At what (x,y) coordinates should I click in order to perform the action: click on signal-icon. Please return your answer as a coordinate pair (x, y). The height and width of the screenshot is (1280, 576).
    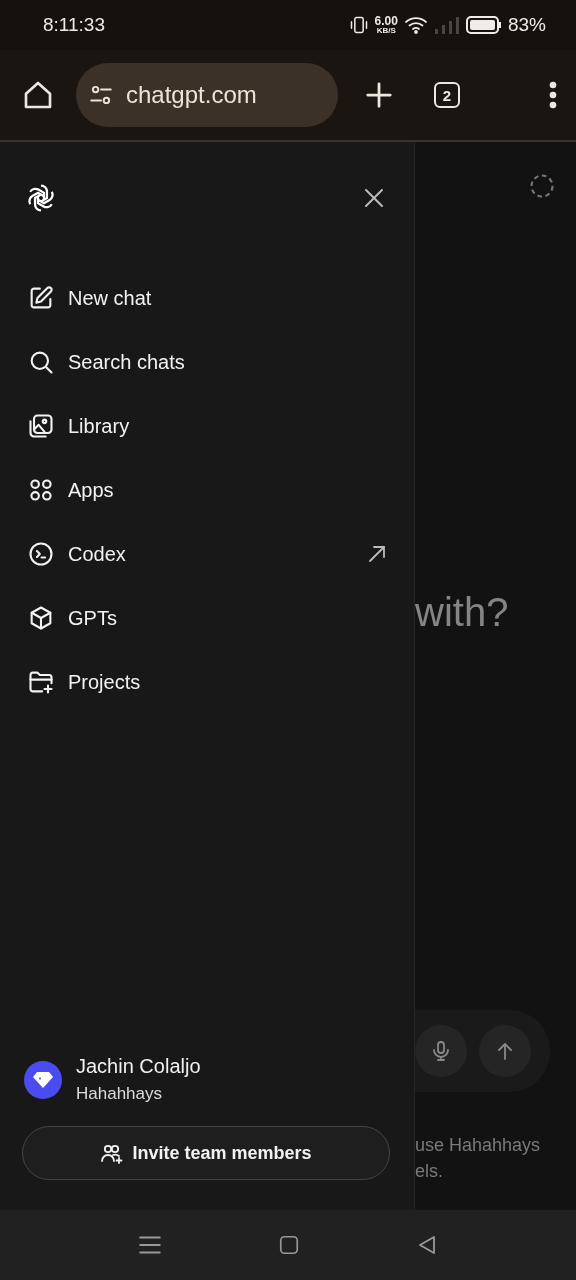
    Looking at the image, I should click on (446, 25).